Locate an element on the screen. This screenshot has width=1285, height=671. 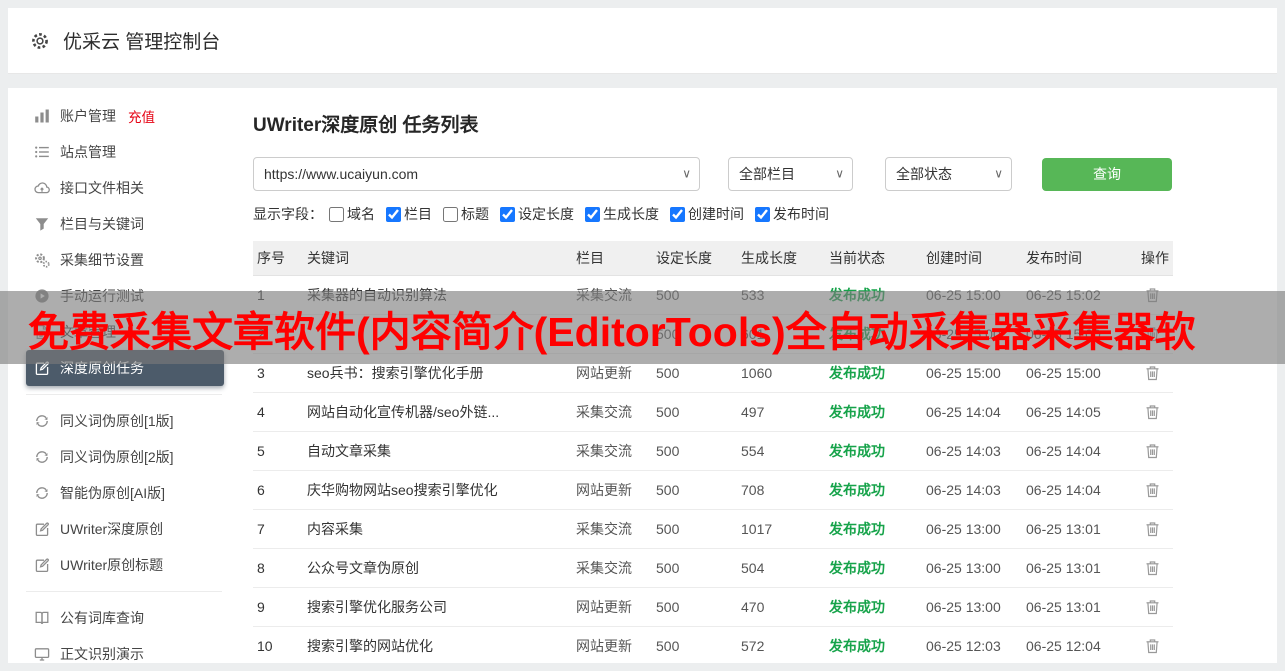
page-title: UWriter深度原创 任务列表 is located at coordinates (366, 125).